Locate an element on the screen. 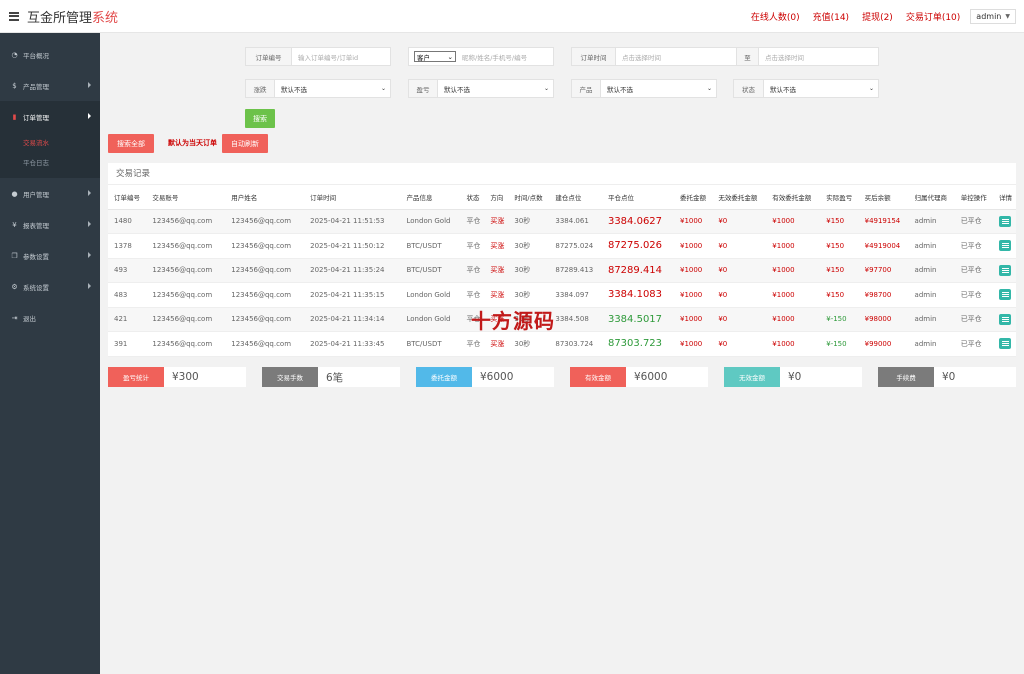 The width and height of the screenshot is (1024, 674). cell-open: 87275.024 is located at coordinates (575, 246).